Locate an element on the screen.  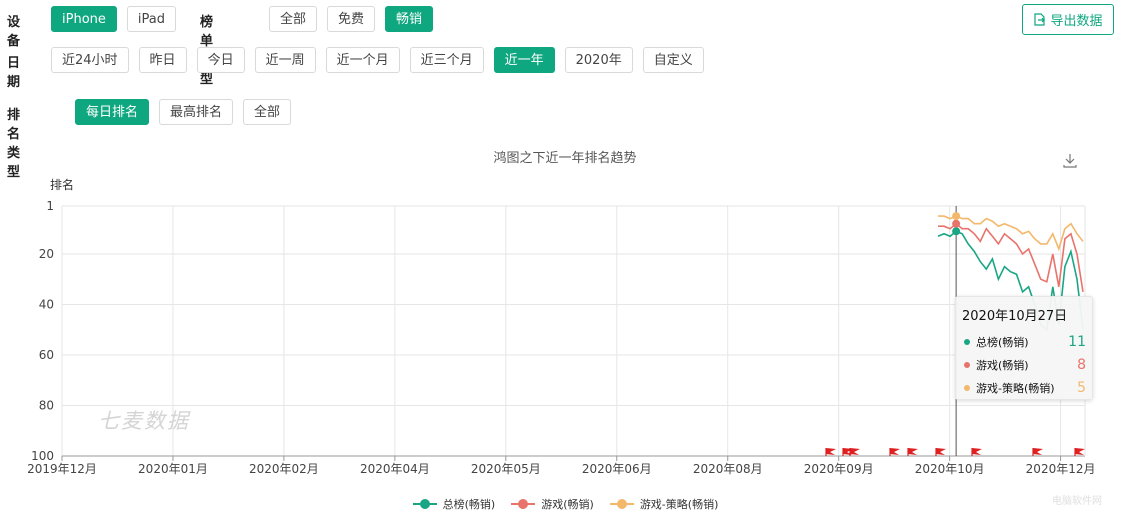
chart-tooltip: 2020年10月27日 总榜(畅销) 11 游戏(畅销) 8 游戏-策略(畅销) 5 is located at coordinates (1024, 348).